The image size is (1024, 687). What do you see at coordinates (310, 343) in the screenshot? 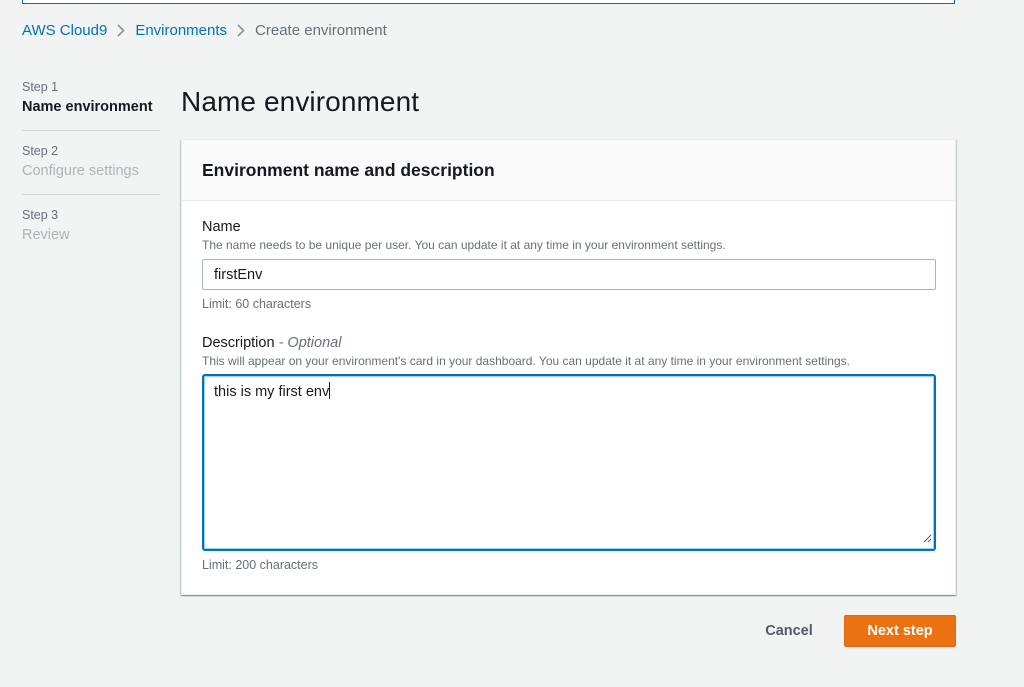
I see `optional-tag: - Optional` at bounding box center [310, 343].